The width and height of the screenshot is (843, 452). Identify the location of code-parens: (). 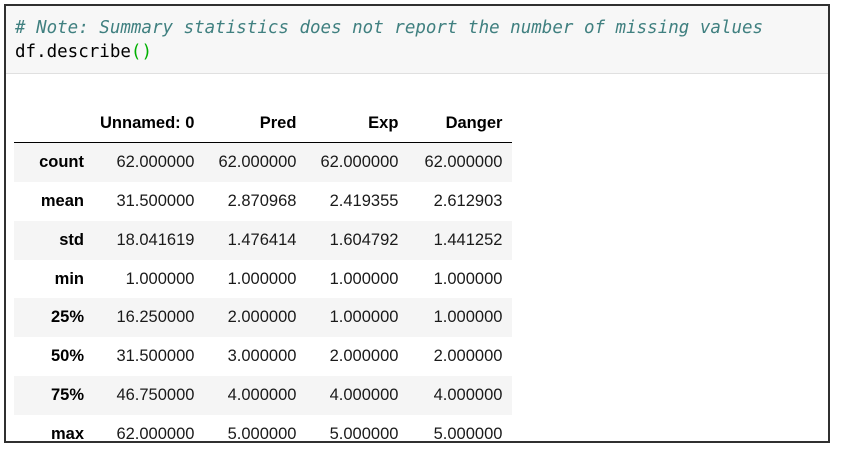
(141, 52).